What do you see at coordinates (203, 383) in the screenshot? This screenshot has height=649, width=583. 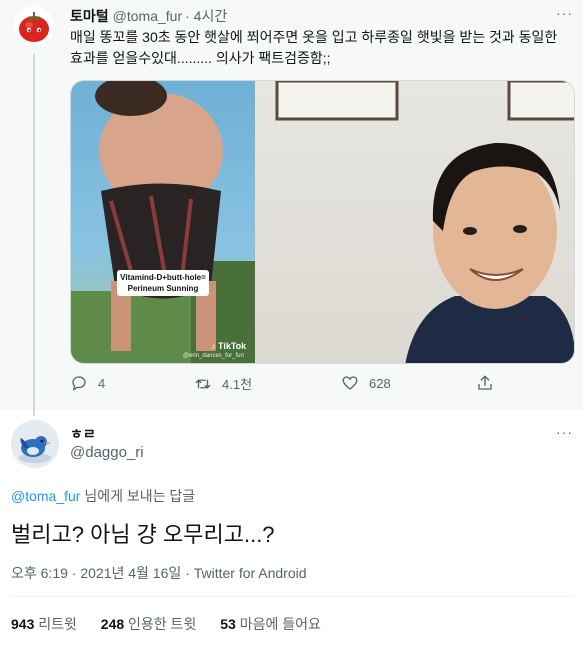 I see `retweet-icon` at bounding box center [203, 383].